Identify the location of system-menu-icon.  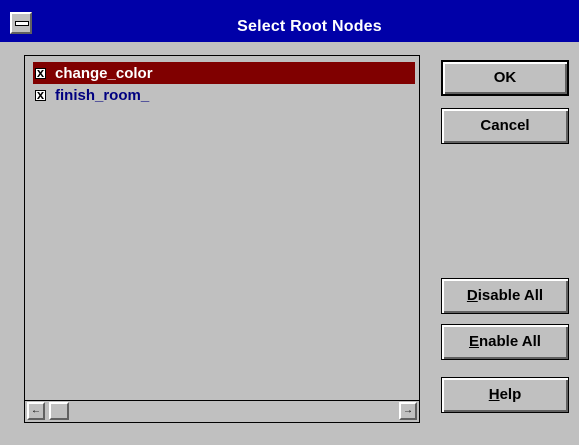
(21, 23).